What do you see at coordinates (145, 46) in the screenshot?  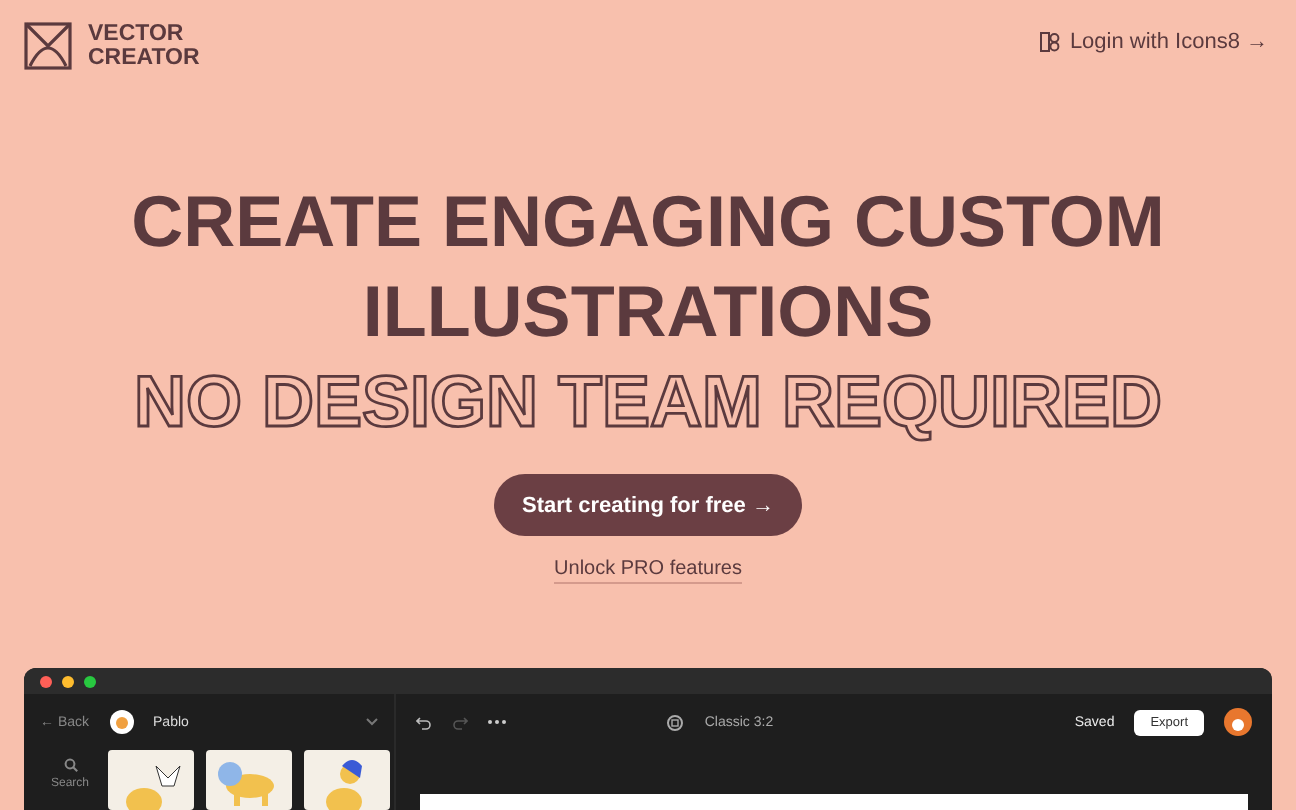 I see `logo-text: VECTOR CREATOR` at bounding box center [145, 46].